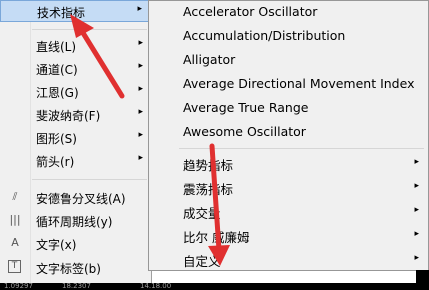 The height and width of the screenshot is (290, 429). I want to click on menu-item-label: 文字标签(b), so click(68, 269).